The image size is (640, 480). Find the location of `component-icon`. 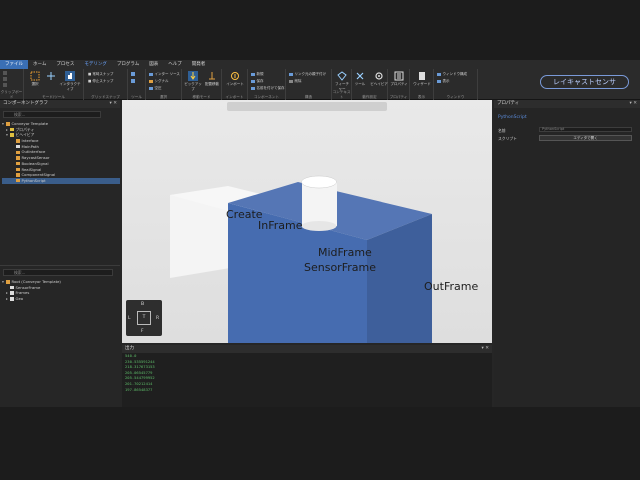

component-icon is located at coordinates (8, 124).